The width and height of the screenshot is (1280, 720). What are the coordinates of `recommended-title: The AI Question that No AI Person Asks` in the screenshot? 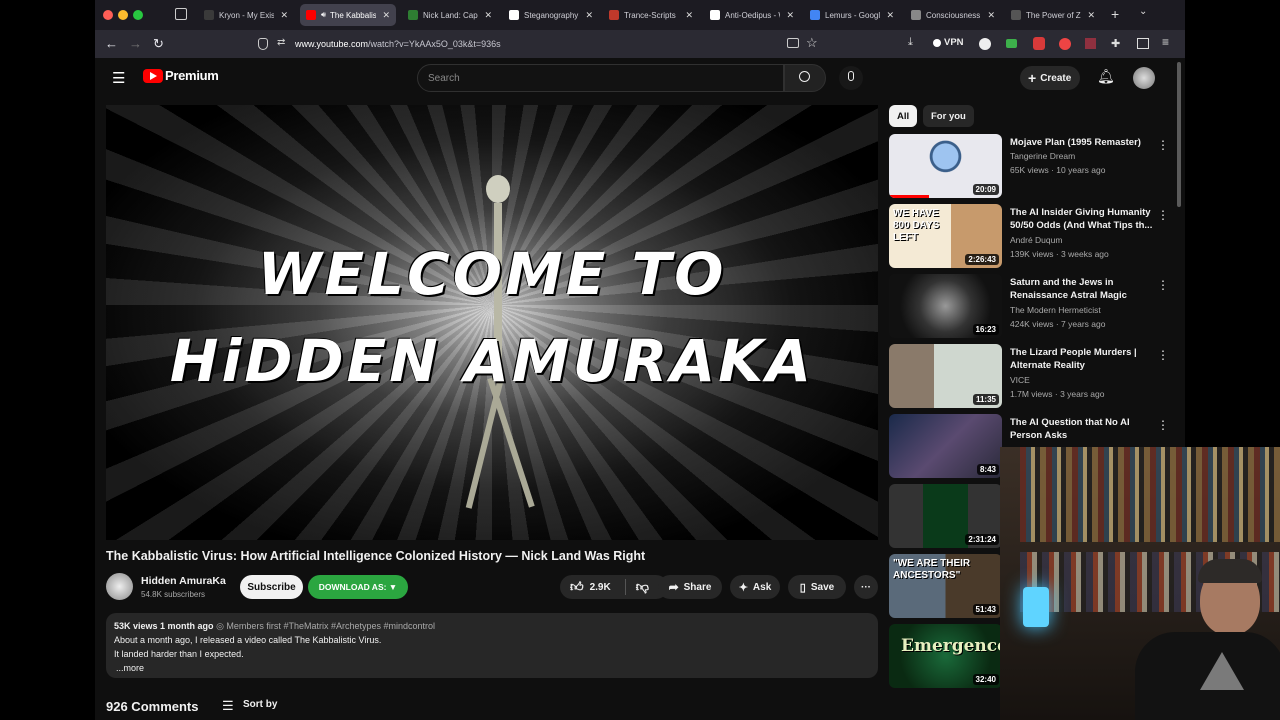 It's located at (1082, 429).